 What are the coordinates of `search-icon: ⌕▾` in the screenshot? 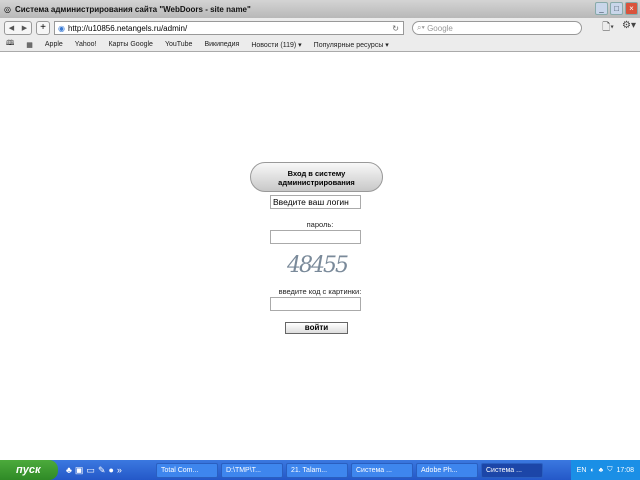 It's located at (422, 27).